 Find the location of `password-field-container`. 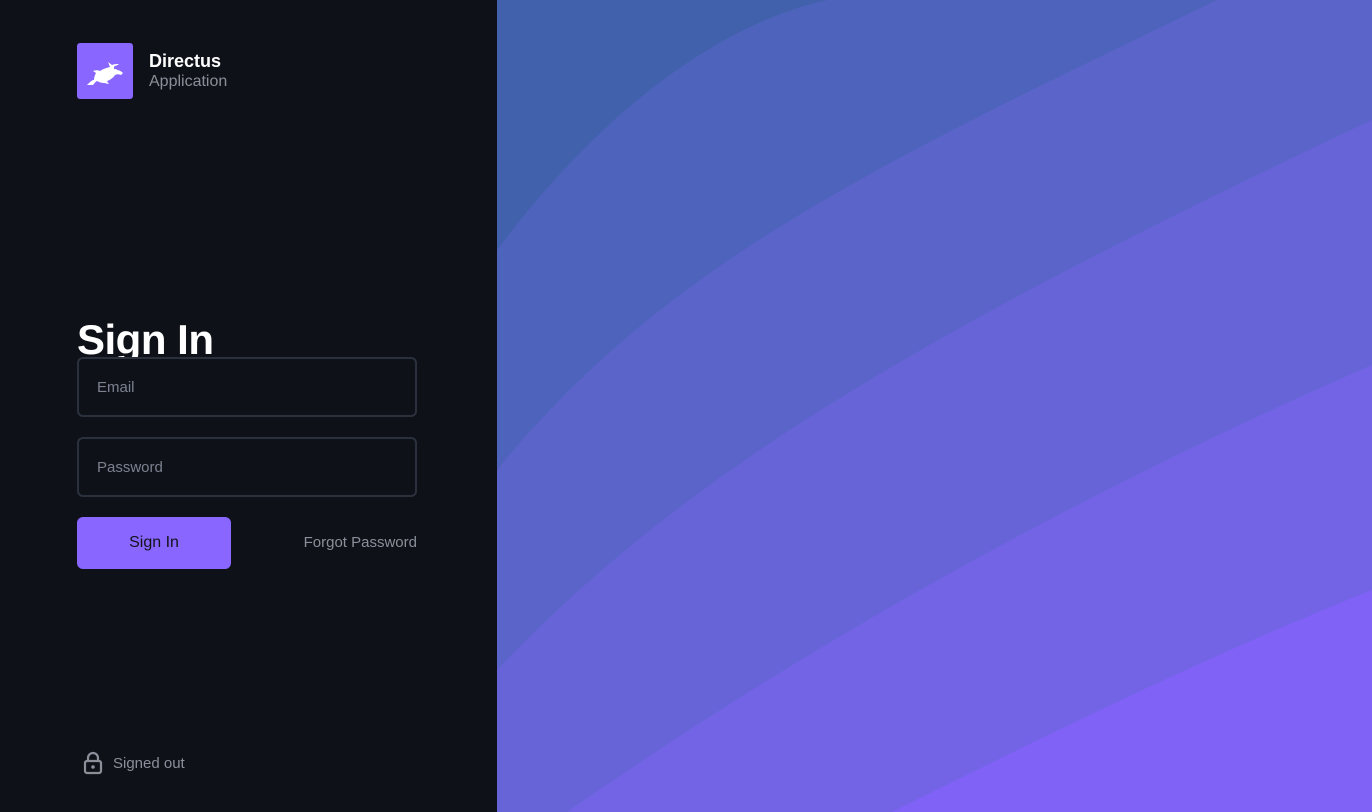

password-field-container is located at coordinates (247, 467).